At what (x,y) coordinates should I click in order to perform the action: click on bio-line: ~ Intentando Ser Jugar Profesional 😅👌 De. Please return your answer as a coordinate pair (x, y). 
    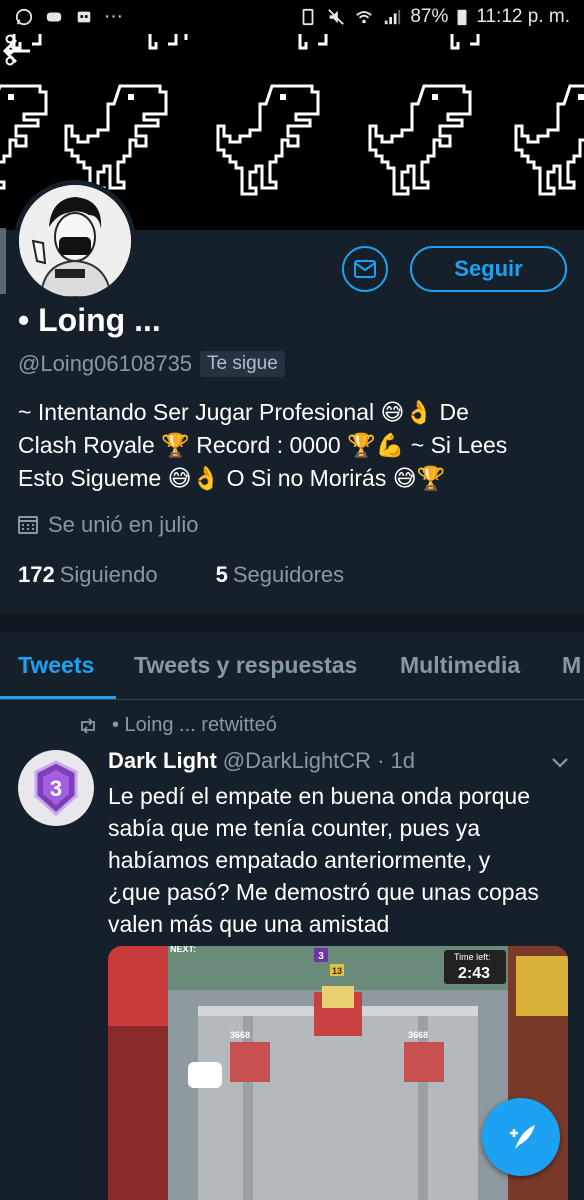
    Looking at the image, I should click on (243, 412).